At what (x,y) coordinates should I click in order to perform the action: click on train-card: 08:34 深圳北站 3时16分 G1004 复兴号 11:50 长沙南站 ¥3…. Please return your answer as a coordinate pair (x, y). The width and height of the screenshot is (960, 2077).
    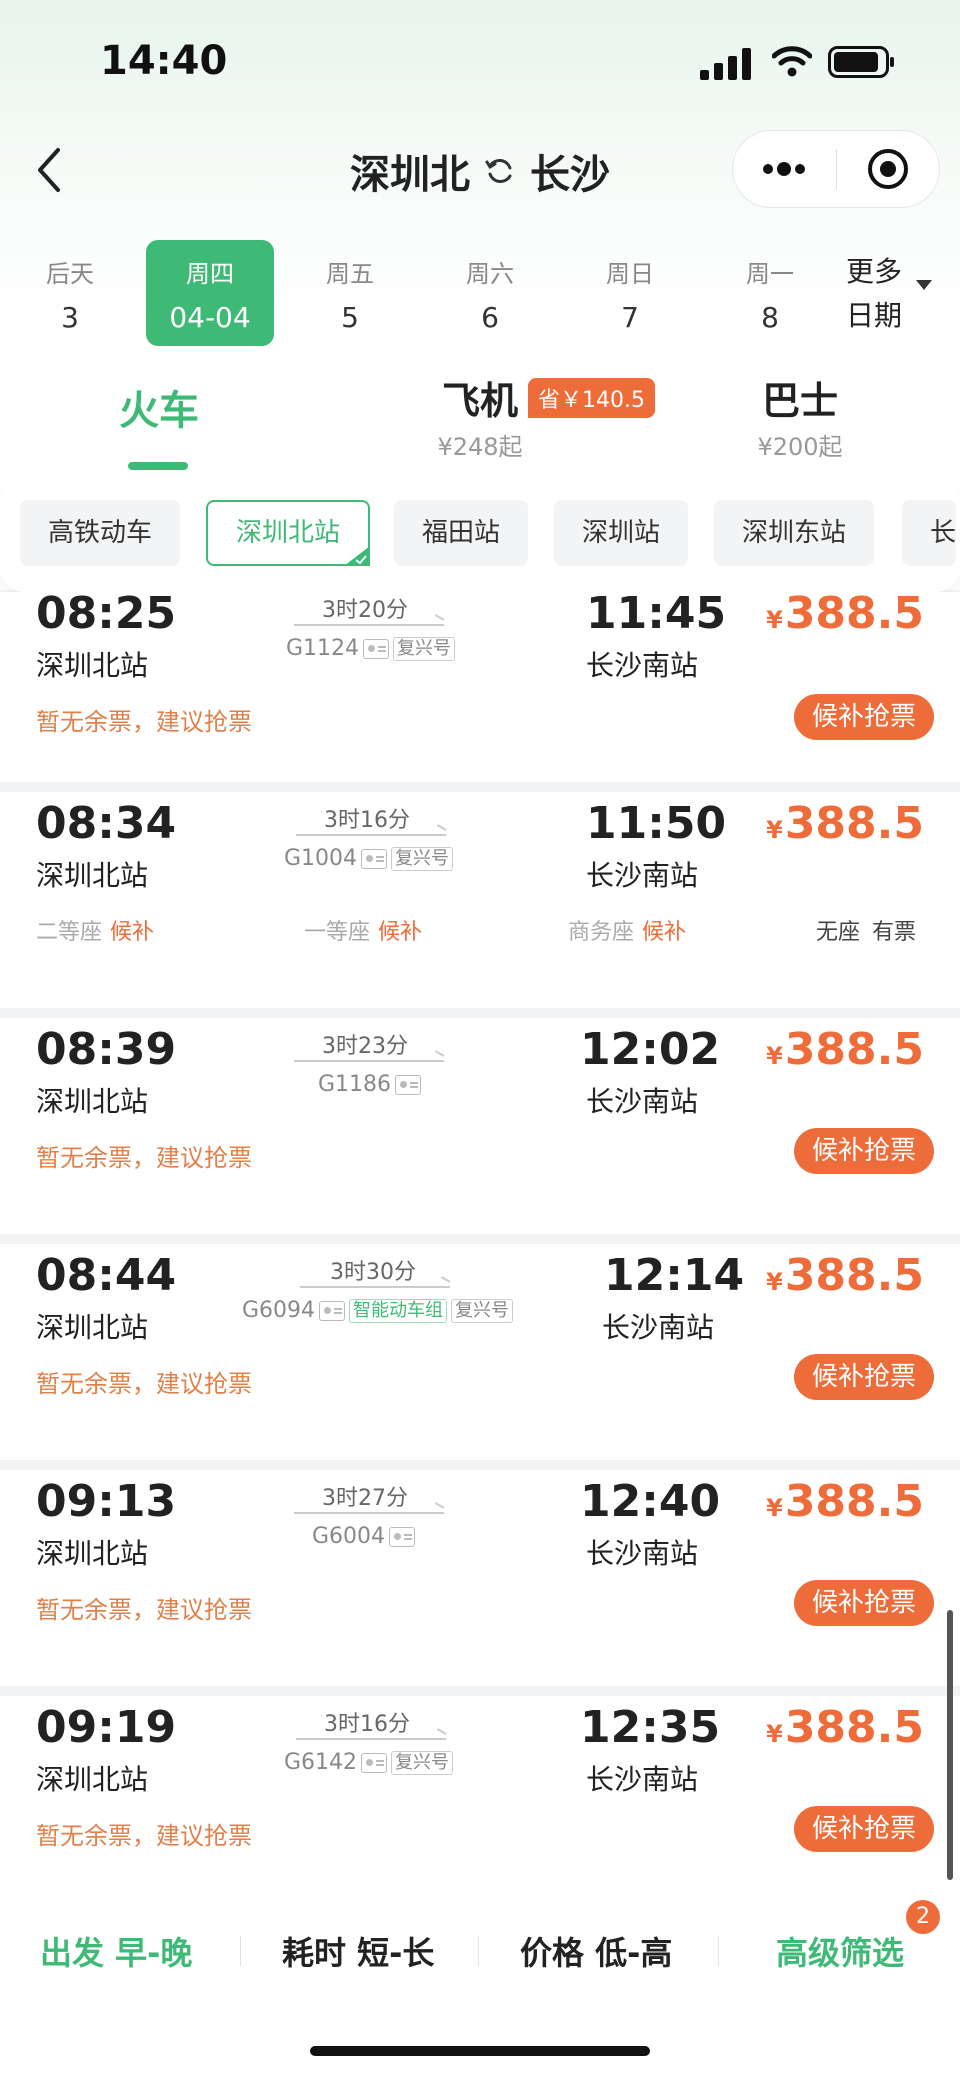
    Looking at the image, I should click on (480, 900).